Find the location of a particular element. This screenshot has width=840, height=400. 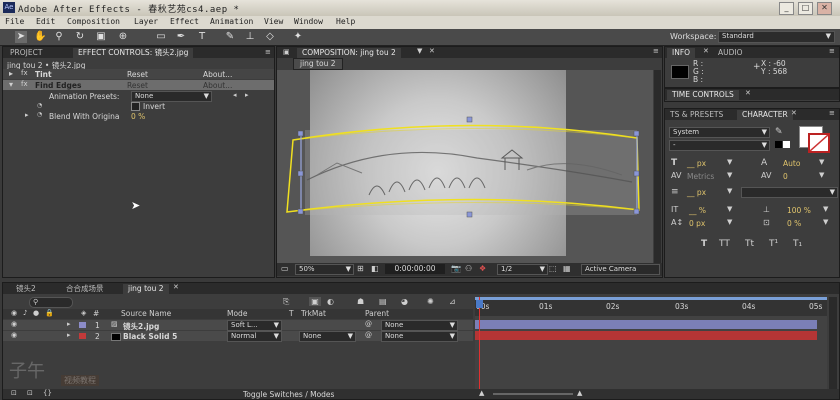

timeline-zoom-slider is located at coordinates (533, 394).